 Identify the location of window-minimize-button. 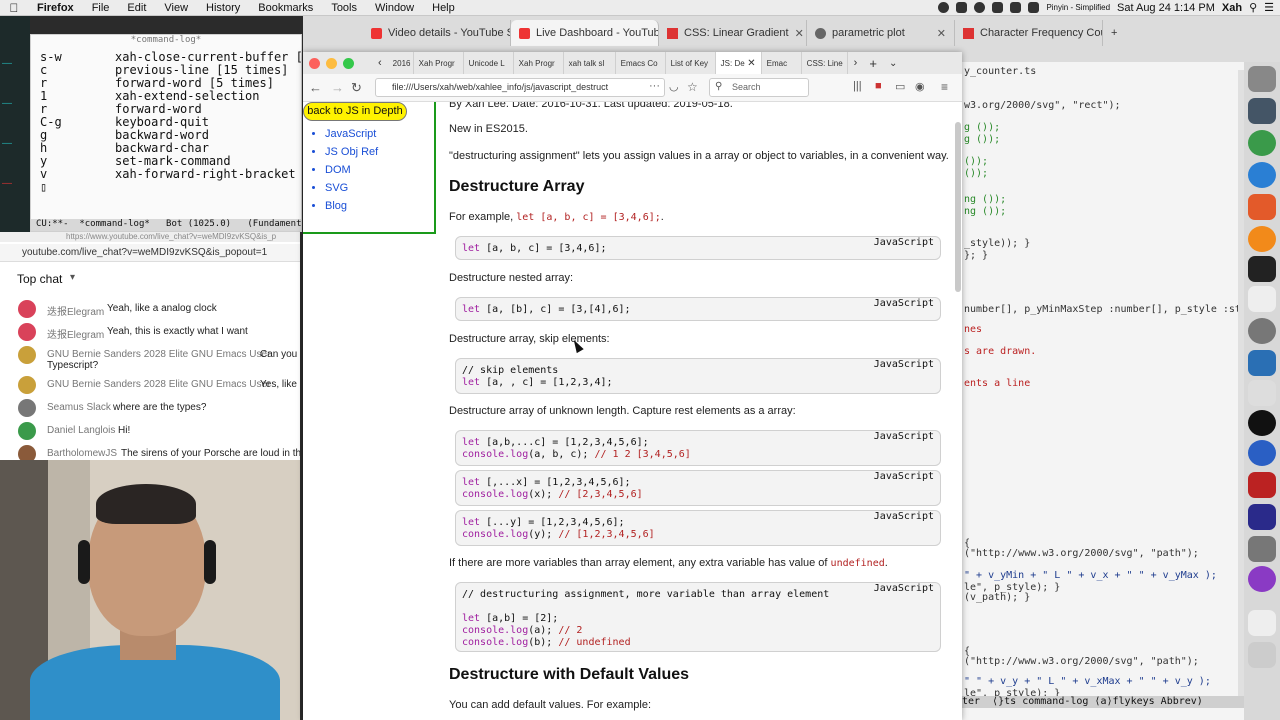
(331, 63).